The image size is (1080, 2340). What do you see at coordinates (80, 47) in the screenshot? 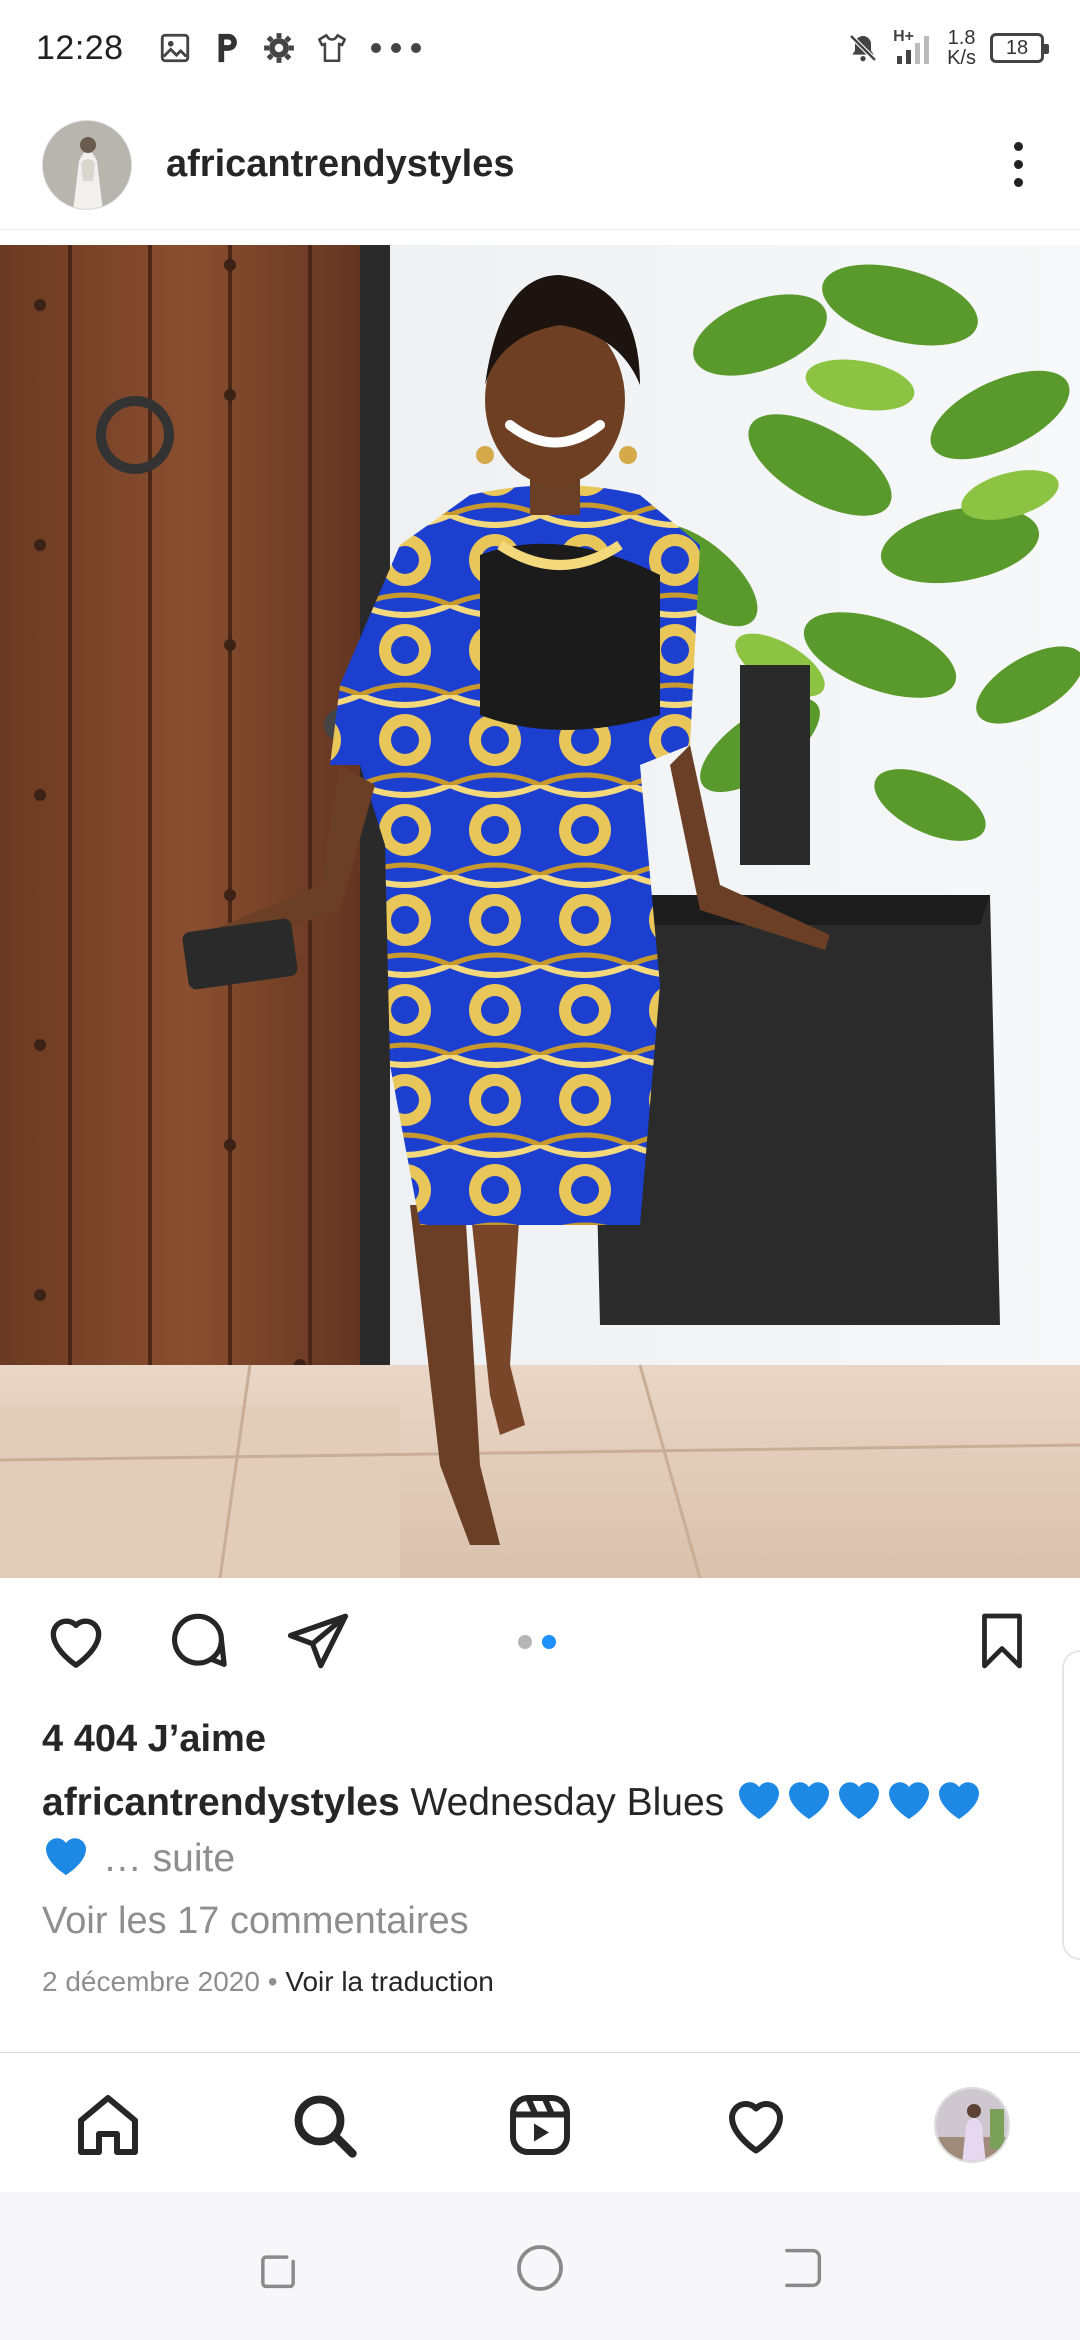
I see `status-time: 12:28` at bounding box center [80, 47].